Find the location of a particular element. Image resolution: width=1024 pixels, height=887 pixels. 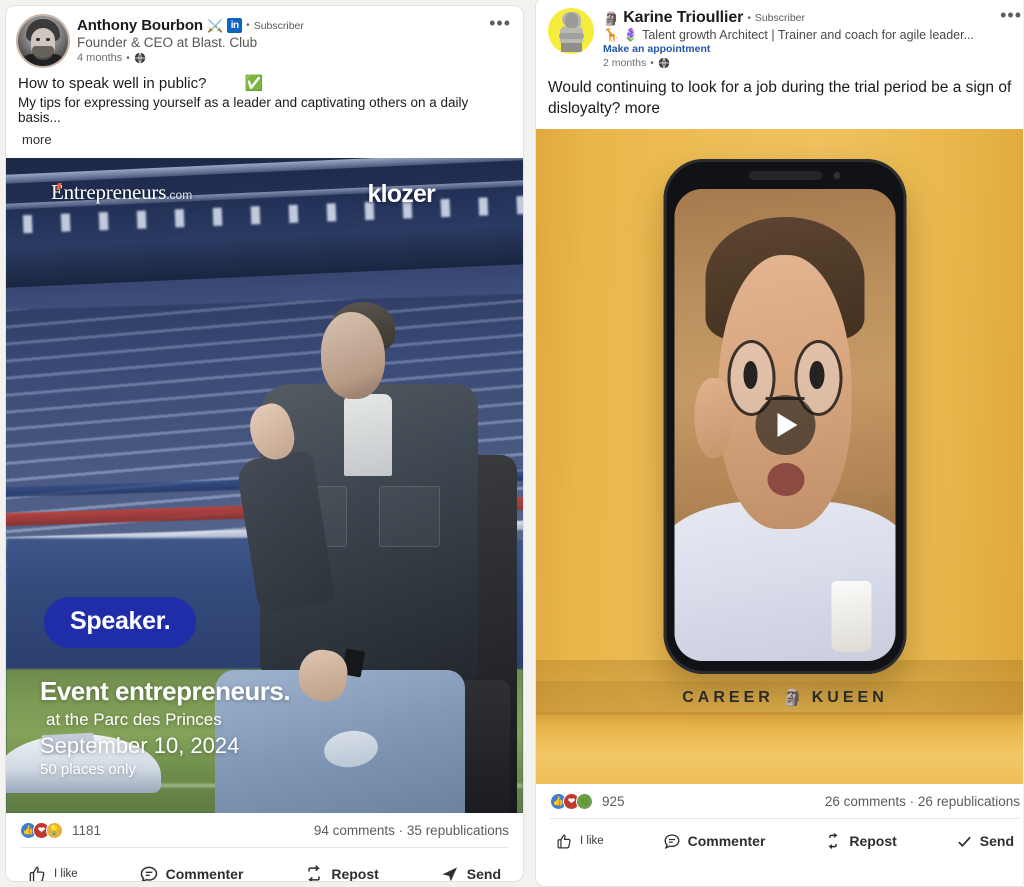

reactions-summary: 👍 ❤ 💡 1181 is located at coordinates (60, 830).